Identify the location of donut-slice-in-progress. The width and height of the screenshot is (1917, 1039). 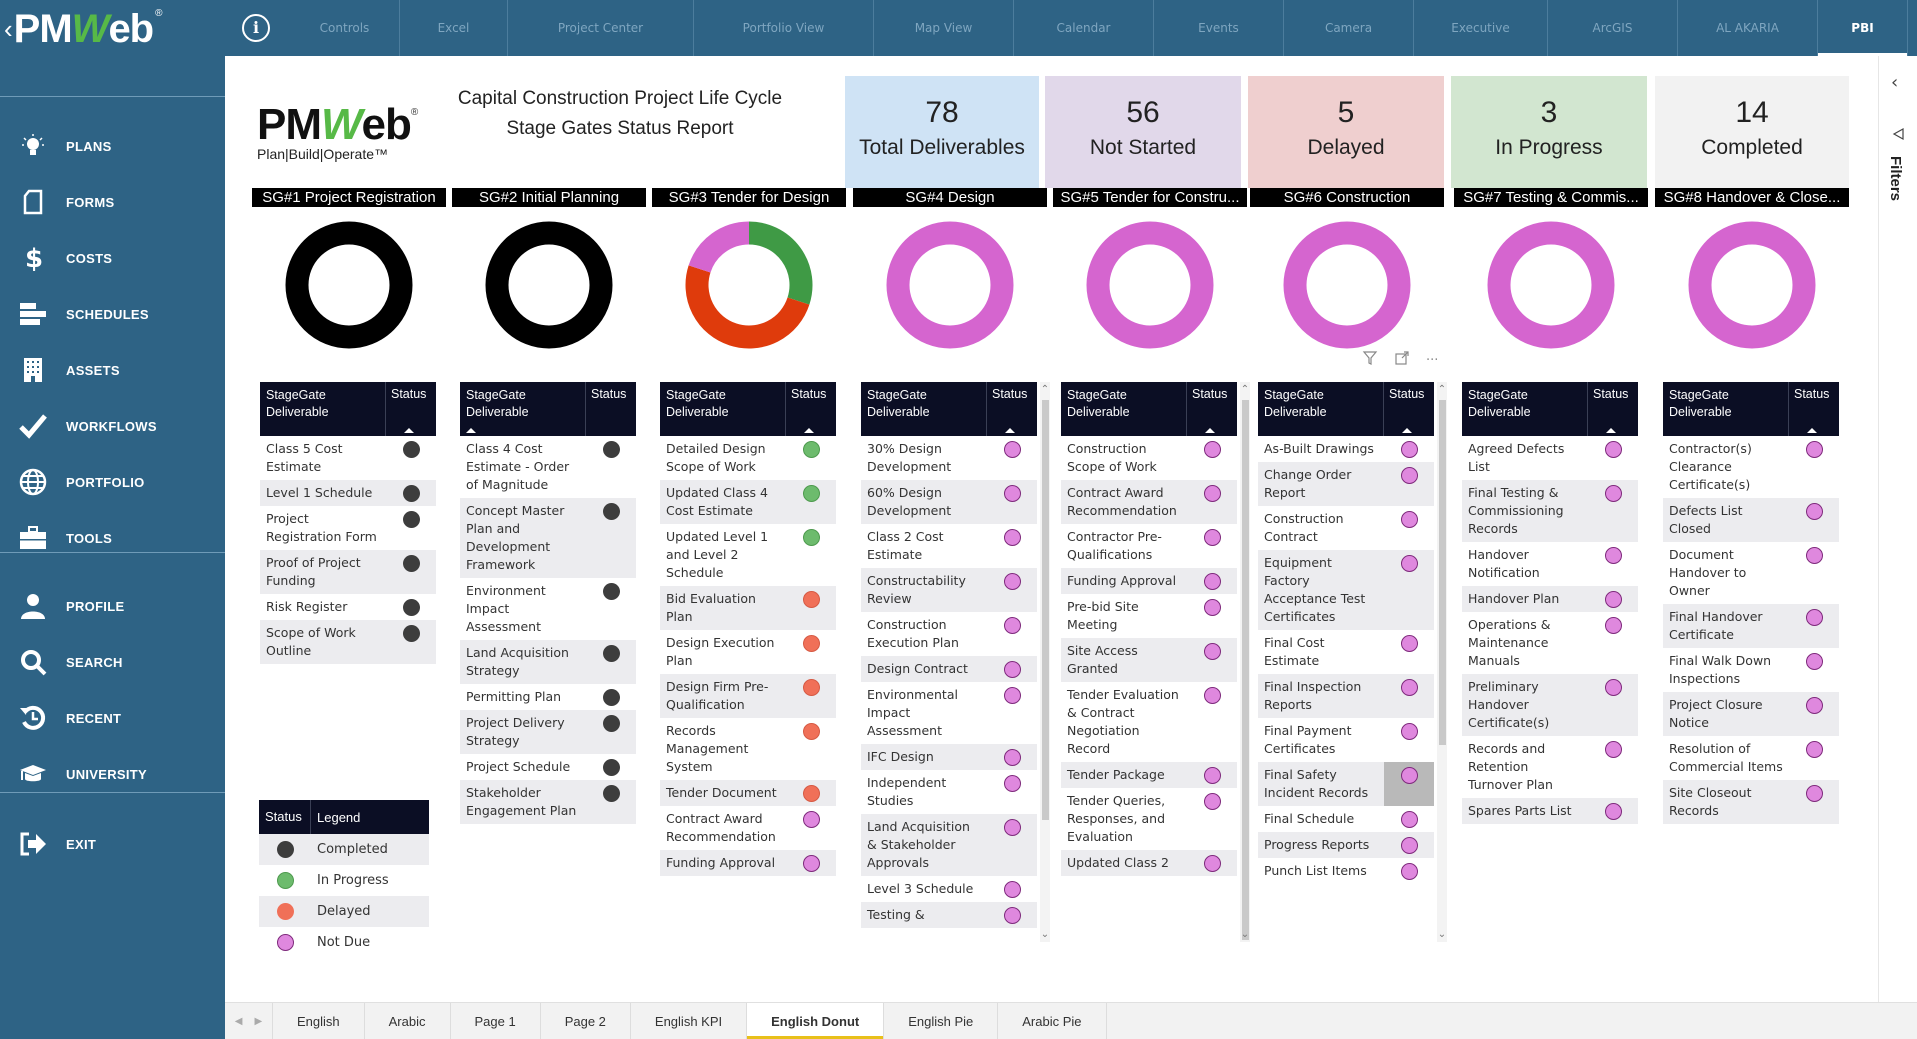
(780, 263).